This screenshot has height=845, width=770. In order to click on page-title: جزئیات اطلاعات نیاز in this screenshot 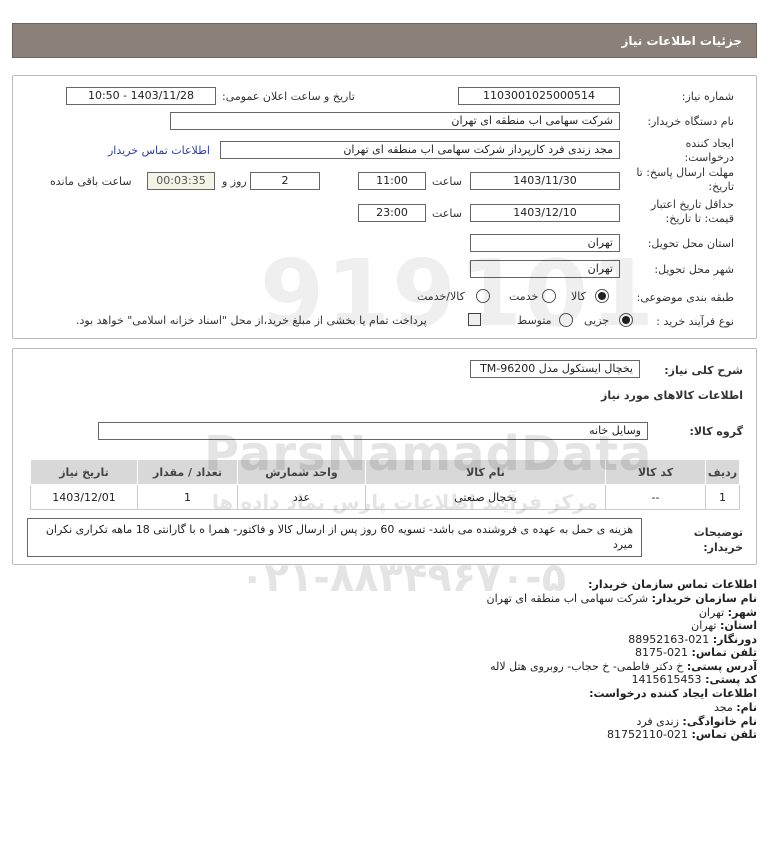, I will do `click(681, 41)`.